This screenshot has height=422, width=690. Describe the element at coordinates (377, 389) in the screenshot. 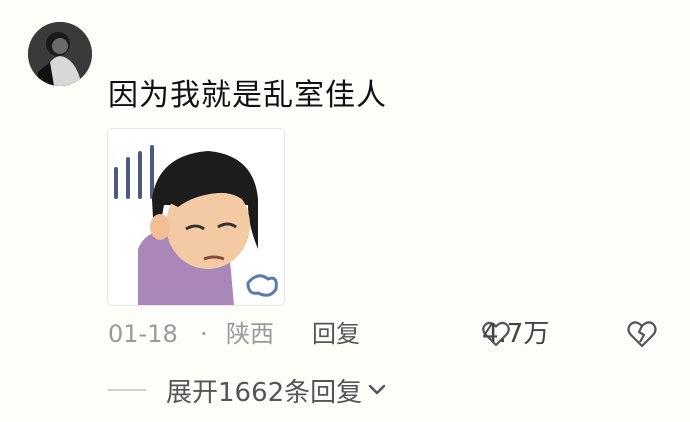

I see `chevron-down-icon` at that location.